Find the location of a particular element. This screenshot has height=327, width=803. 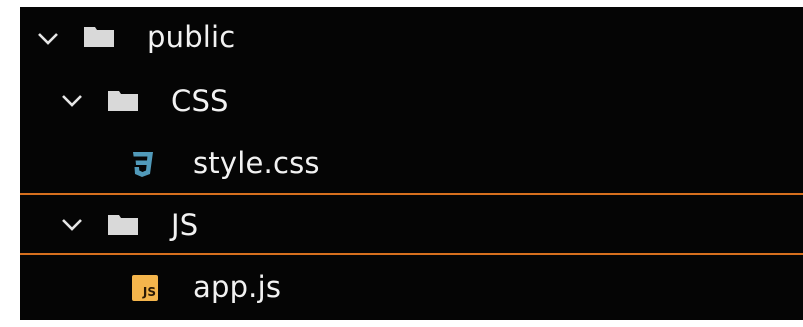

tree-item-label: style.css is located at coordinates (256, 163).